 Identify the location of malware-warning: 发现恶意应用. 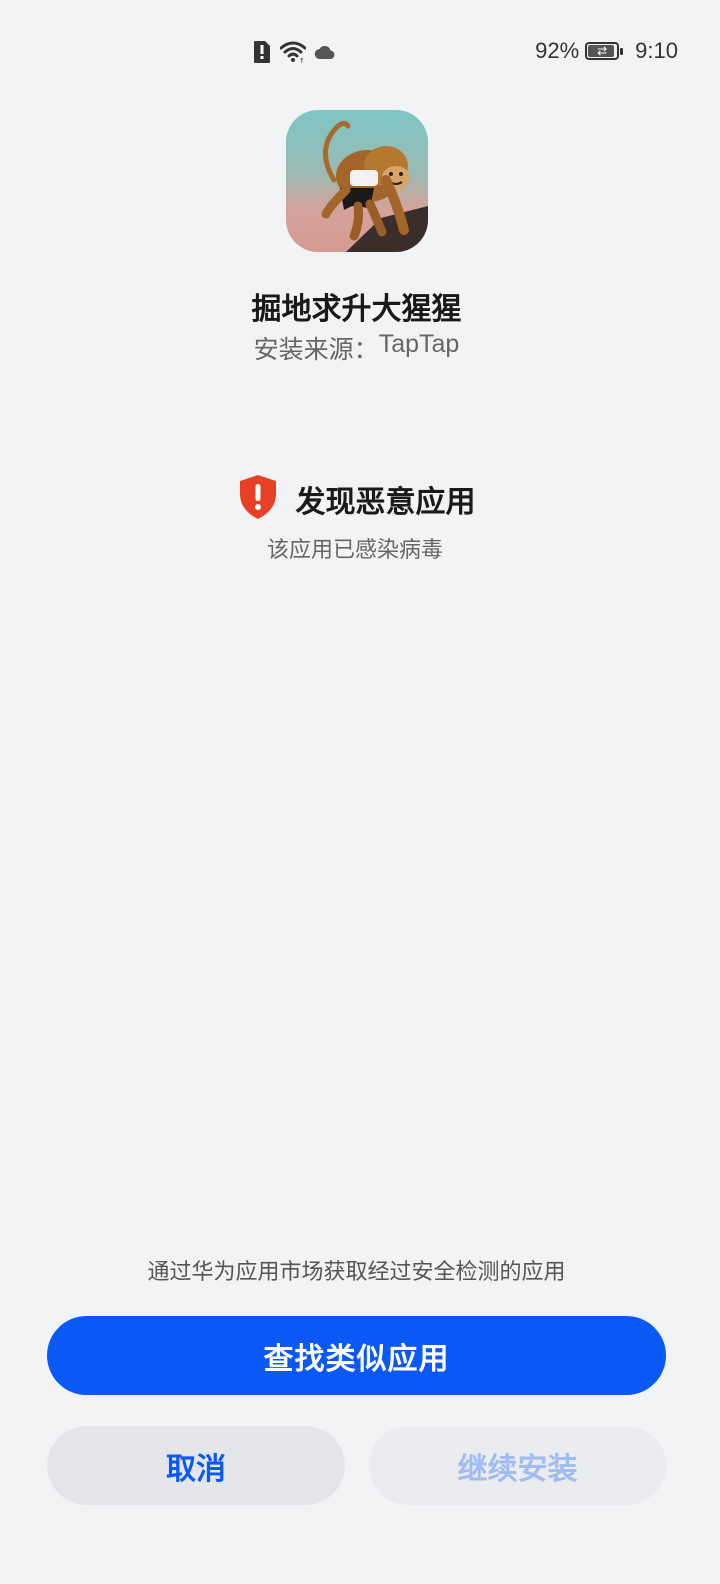
(356, 499).